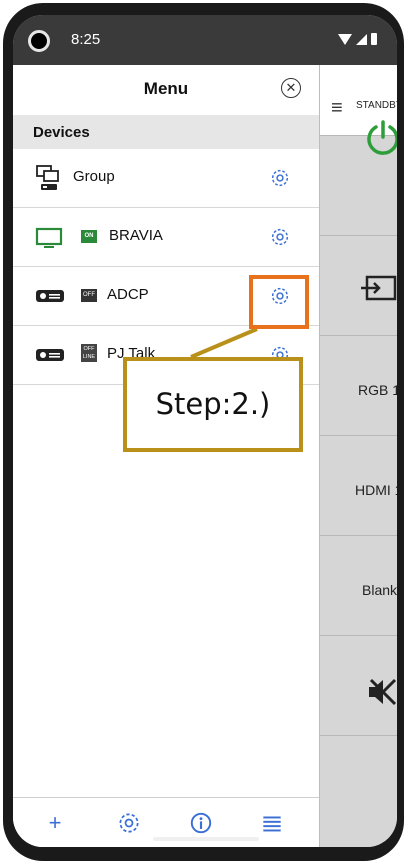  Describe the element at coordinates (206, 839) in the screenshot. I see `home-indicator` at that location.